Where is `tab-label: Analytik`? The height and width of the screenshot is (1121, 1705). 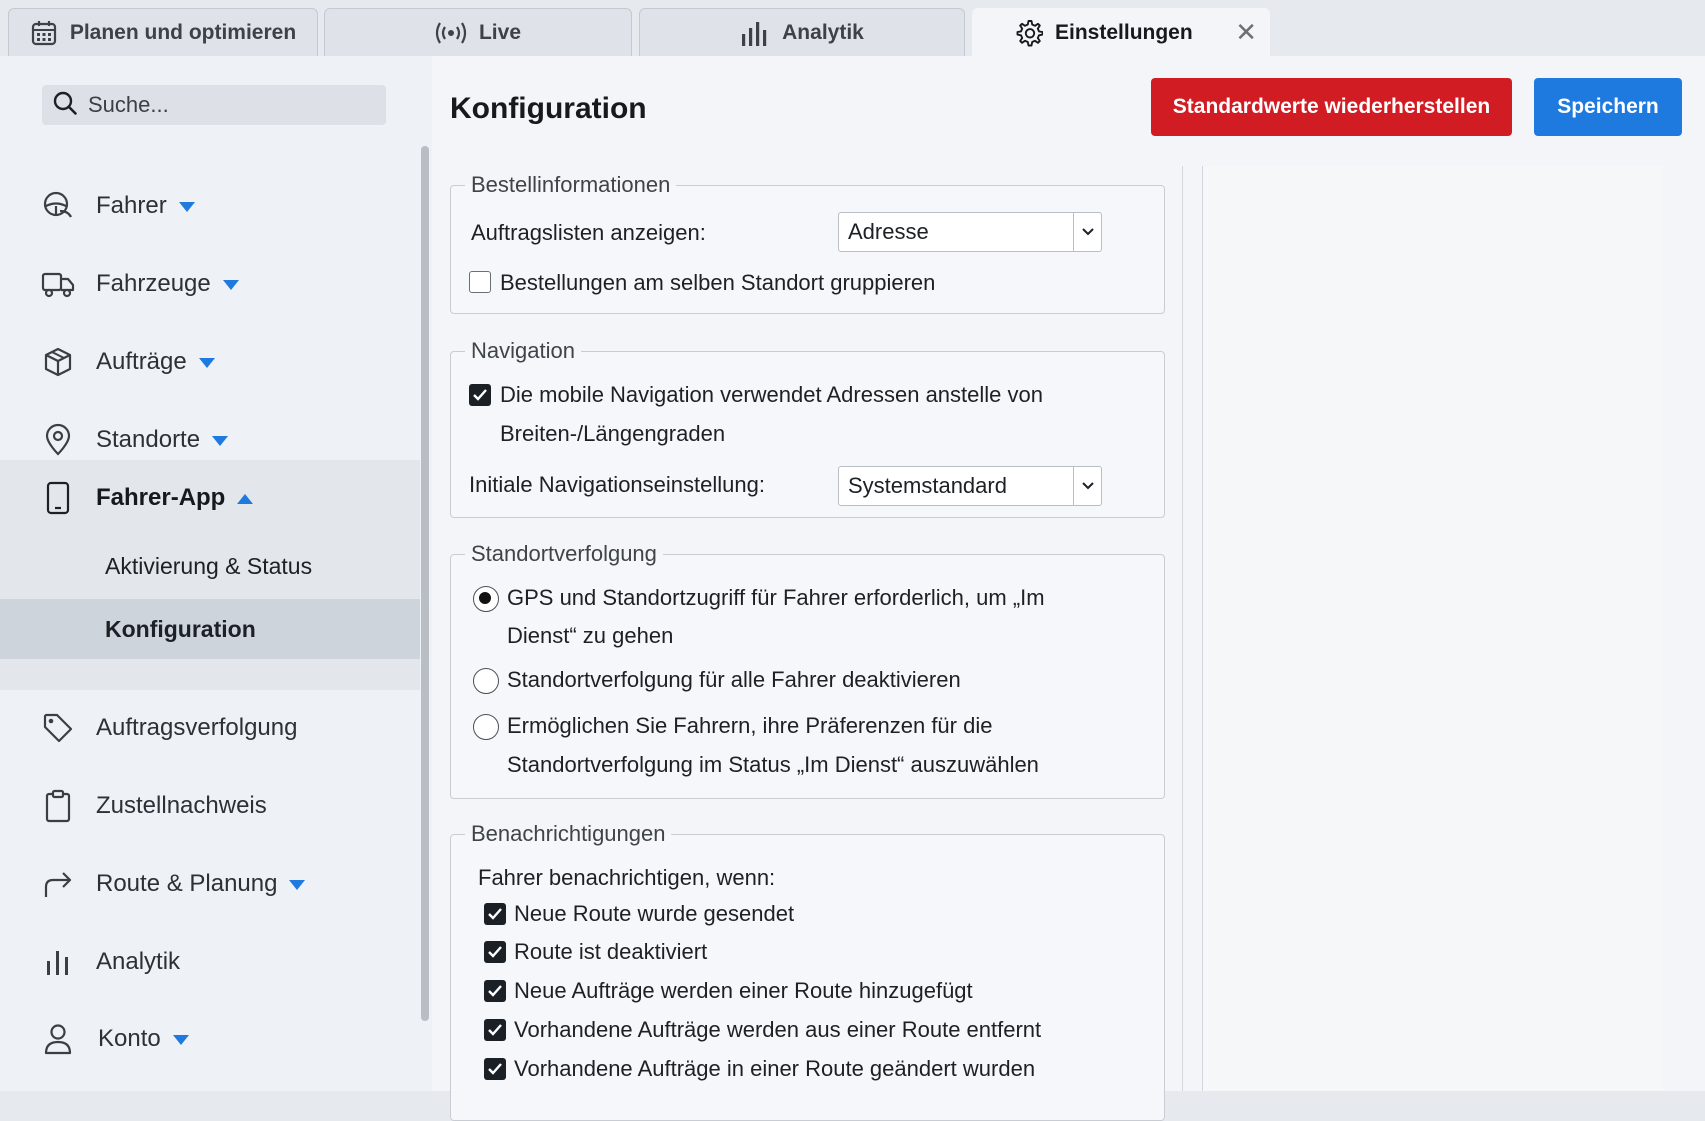 tab-label: Analytik is located at coordinates (823, 32).